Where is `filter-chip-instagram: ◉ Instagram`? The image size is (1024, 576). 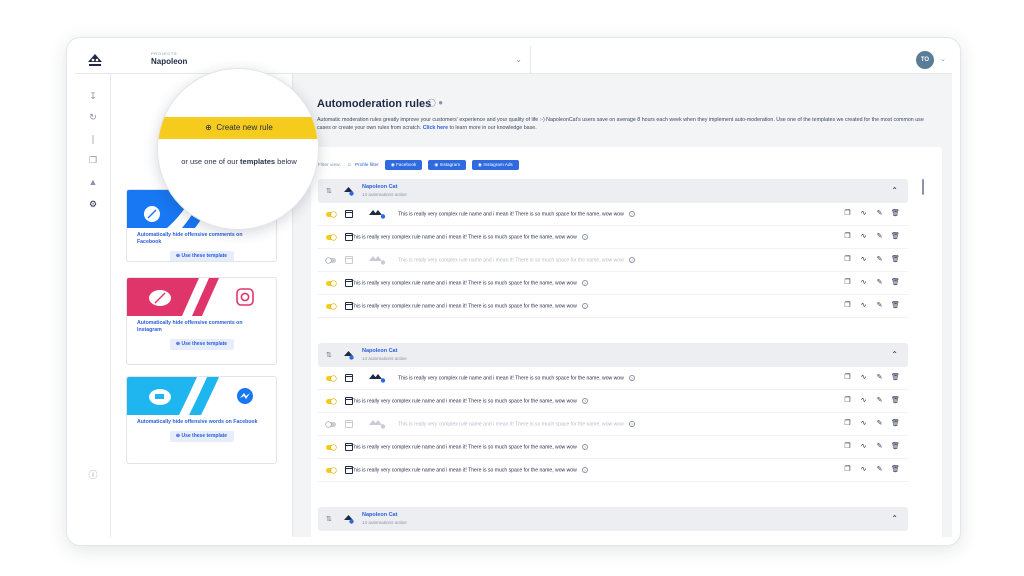 filter-chip-instagram: ◉ Instagram is located at coordinates (447, 165).